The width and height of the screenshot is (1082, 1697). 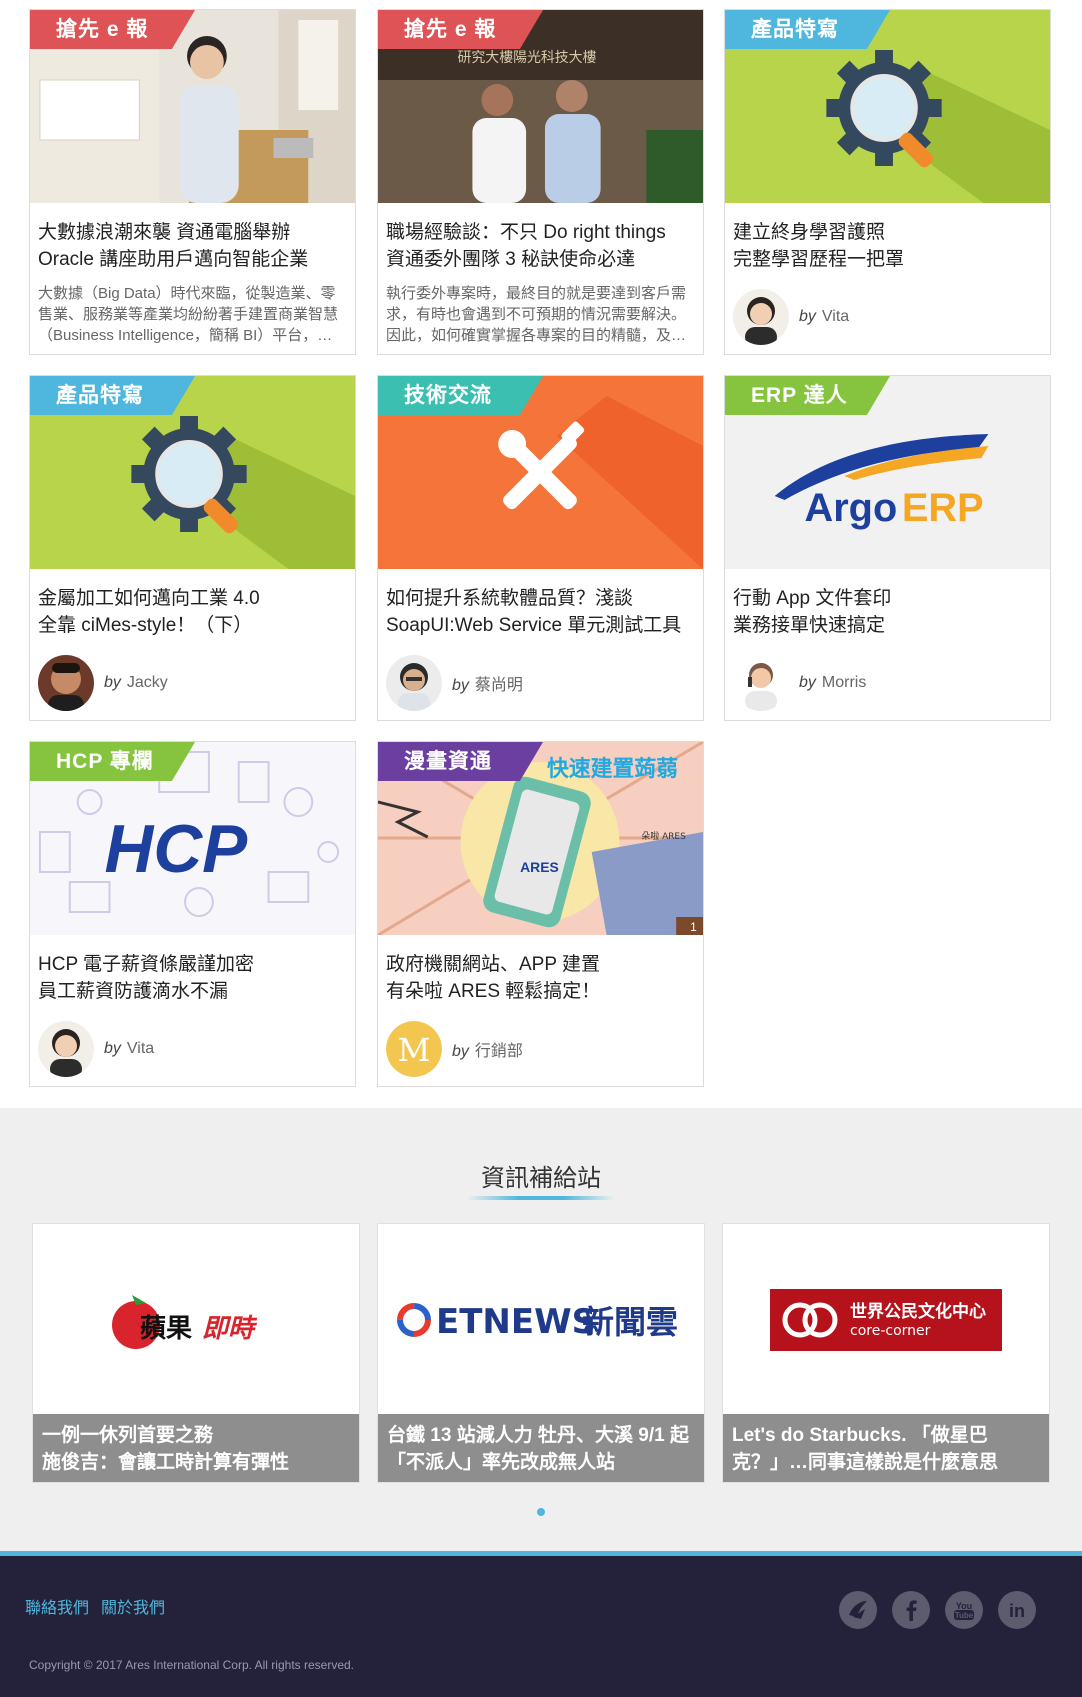 What do you see at coordinates (192, 970) in the screenshot?
I see `article-title: HCP 電子薪資條嚴謹加密 員工薪資防護滴水不漏` at bounding box center [192, 970].